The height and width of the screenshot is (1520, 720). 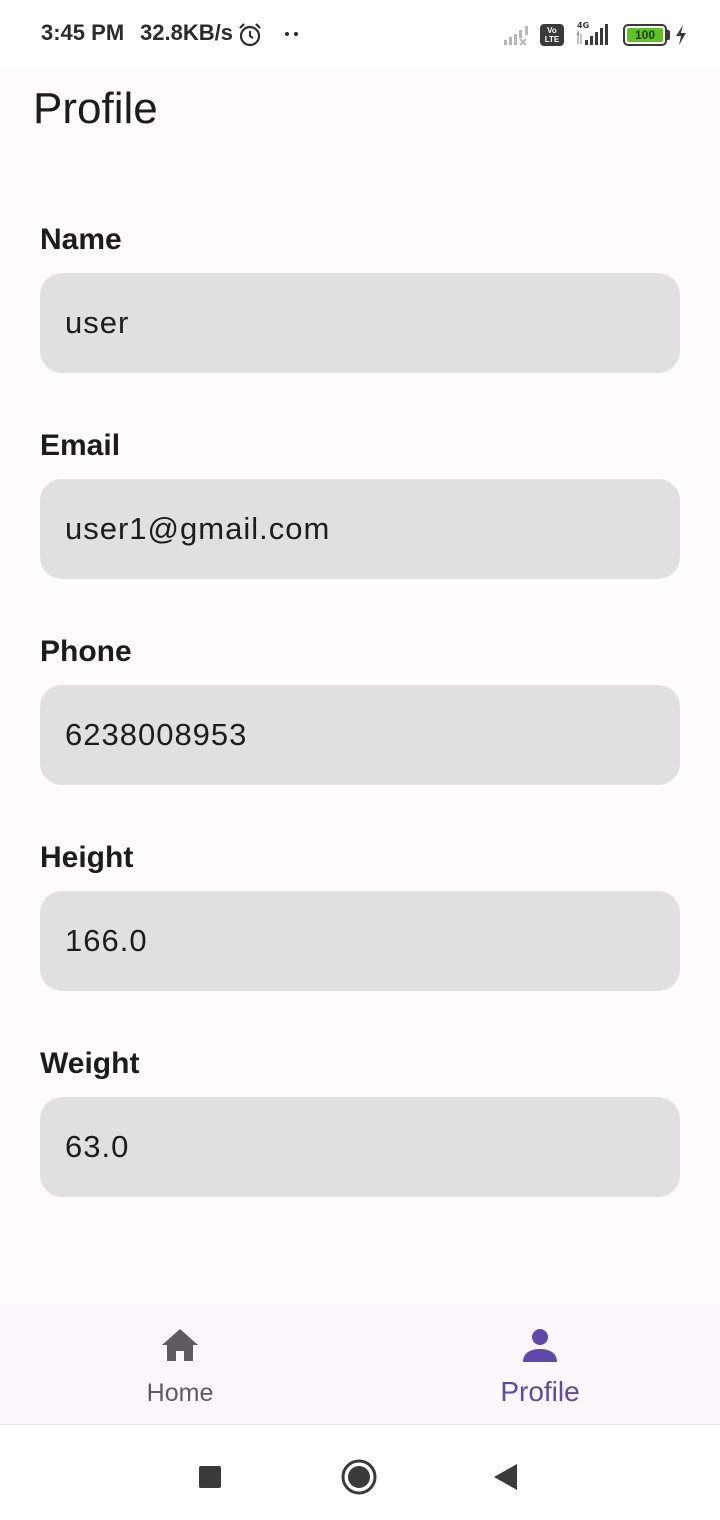 I want to click on volte-icon: Vo LTE, so click(x=552, y=35).